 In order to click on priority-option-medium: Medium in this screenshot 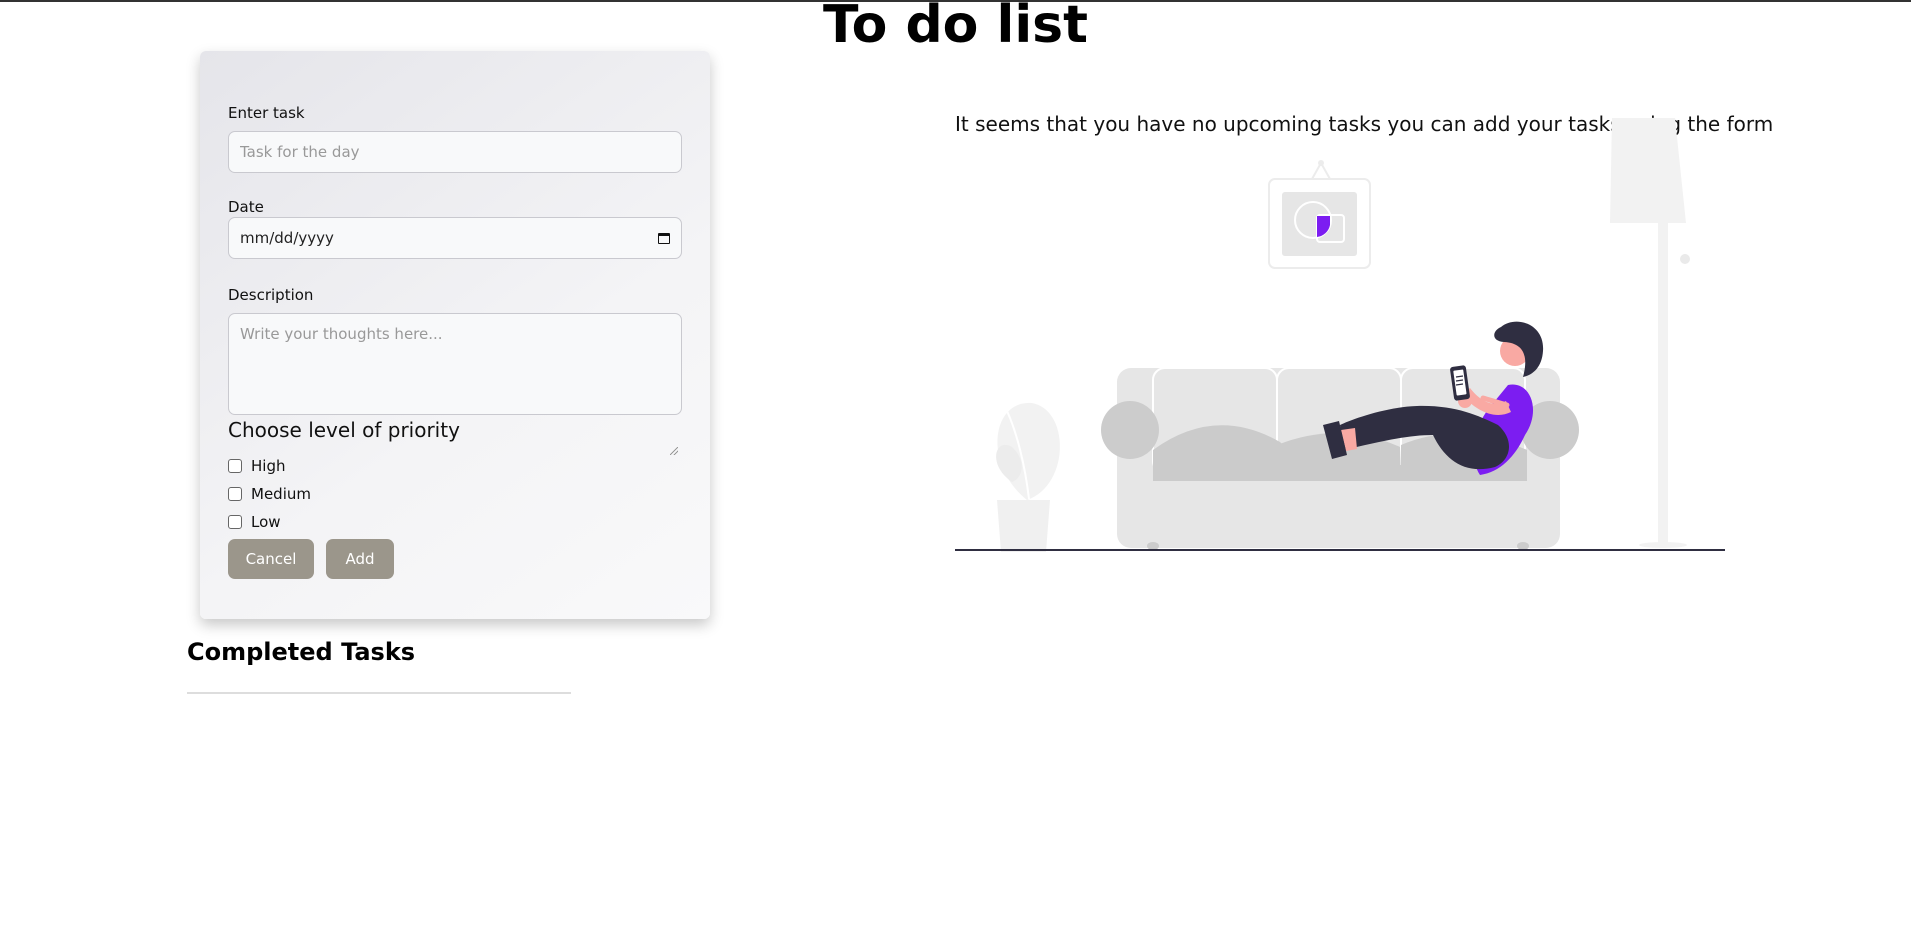, I will do `click(269, 494)`.